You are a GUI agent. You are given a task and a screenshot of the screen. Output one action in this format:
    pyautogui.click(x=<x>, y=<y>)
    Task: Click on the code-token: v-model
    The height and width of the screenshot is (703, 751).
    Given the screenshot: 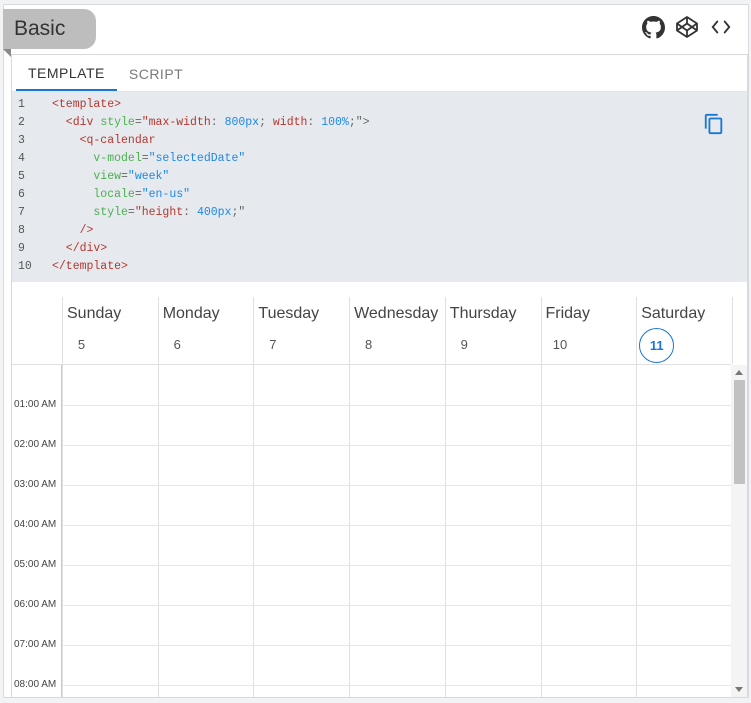 What is the action you would take?
    pyautogui.click(x=97, y=158)
    